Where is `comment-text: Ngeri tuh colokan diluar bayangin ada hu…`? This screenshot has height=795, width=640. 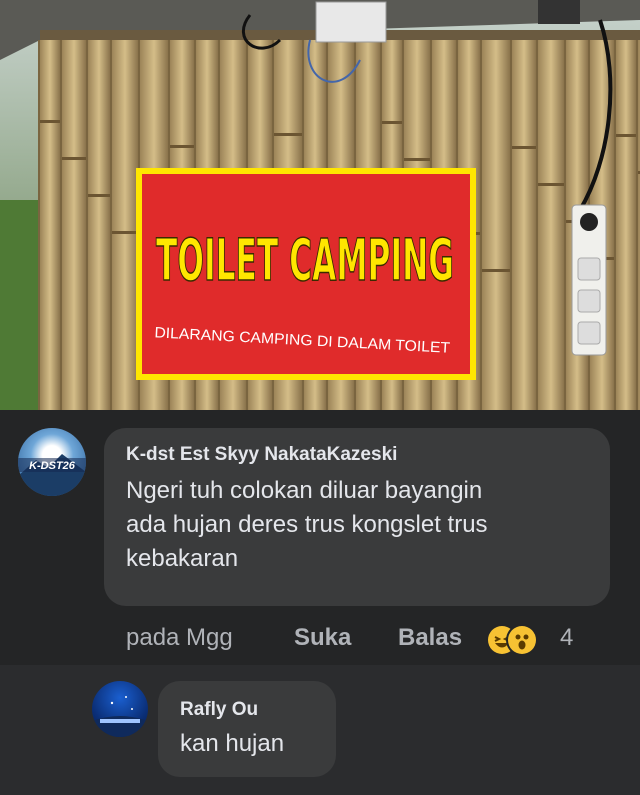 comment-text: Ngeri tuh colokan diluar bayangin ada hu… is located at coordinates (307, 525).